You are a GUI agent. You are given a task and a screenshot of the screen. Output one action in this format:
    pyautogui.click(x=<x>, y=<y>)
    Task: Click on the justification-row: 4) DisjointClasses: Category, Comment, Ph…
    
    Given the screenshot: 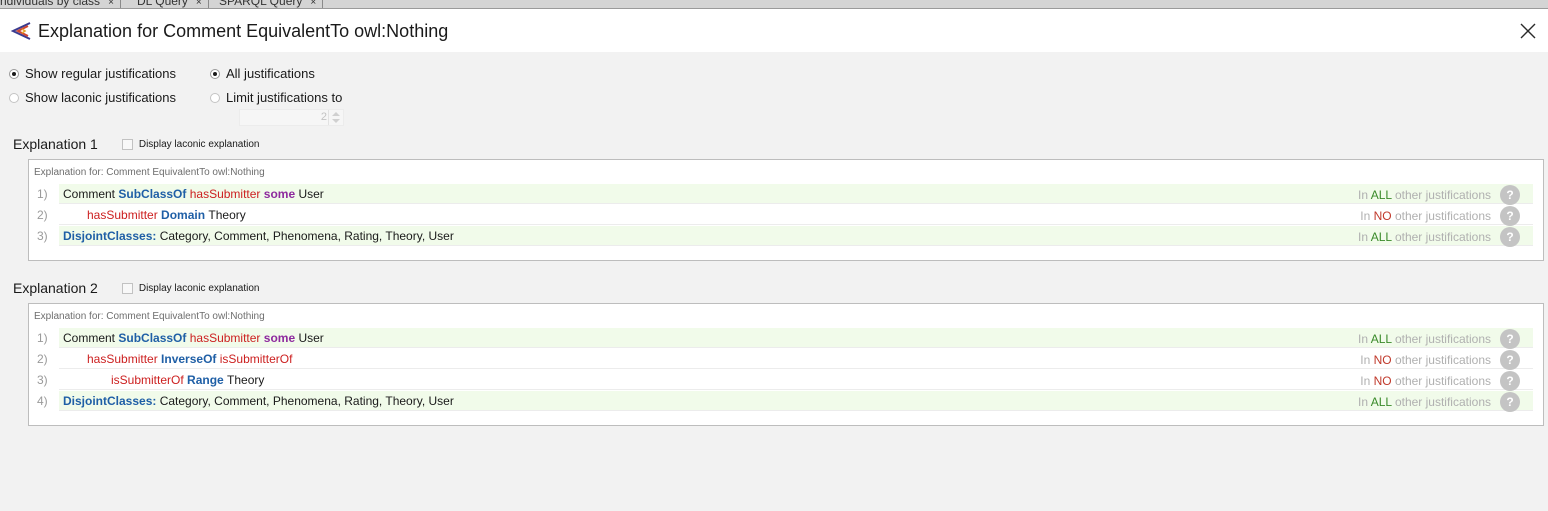 What is the action you would take?
    pyautogui.click(x=785, y=401)
    